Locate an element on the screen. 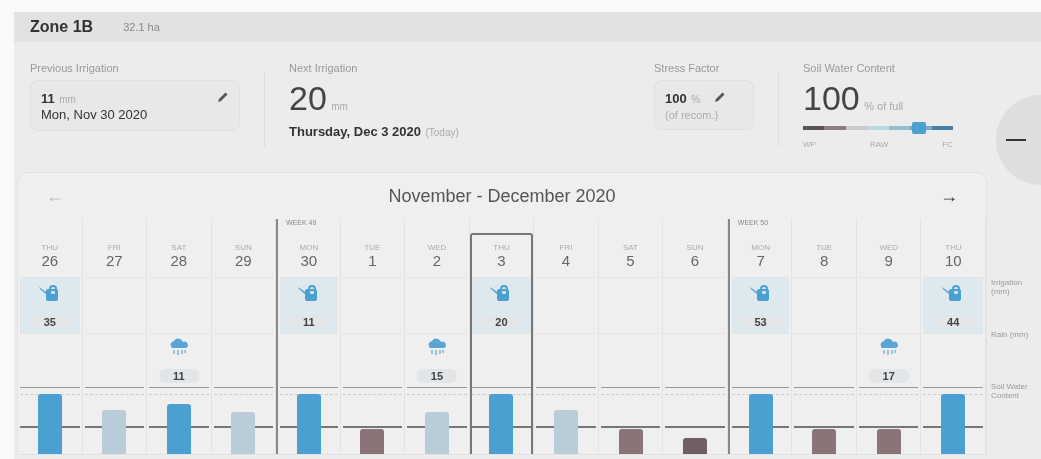  today-note: (Today) is located at coordinates (442, 132).